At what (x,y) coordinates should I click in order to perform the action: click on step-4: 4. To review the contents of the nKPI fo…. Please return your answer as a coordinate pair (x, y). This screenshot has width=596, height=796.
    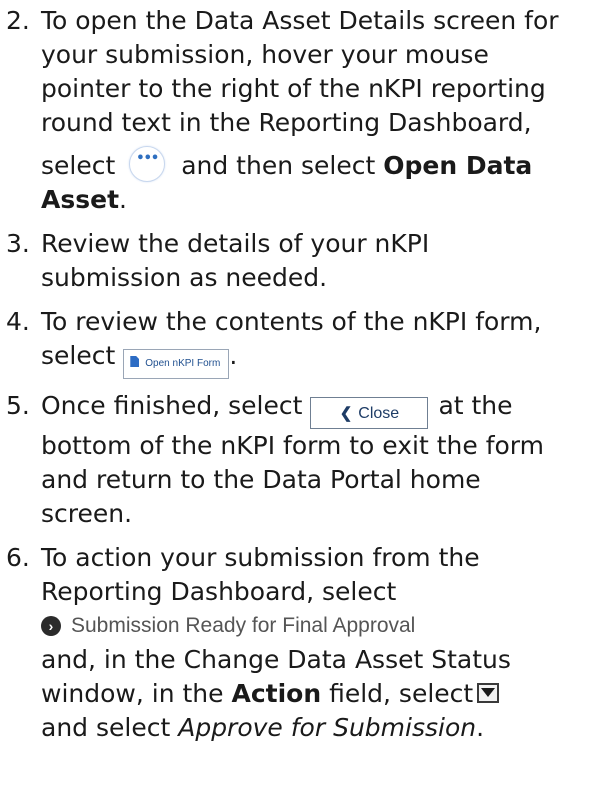
    Looking at the image, I should click on (298, 342).